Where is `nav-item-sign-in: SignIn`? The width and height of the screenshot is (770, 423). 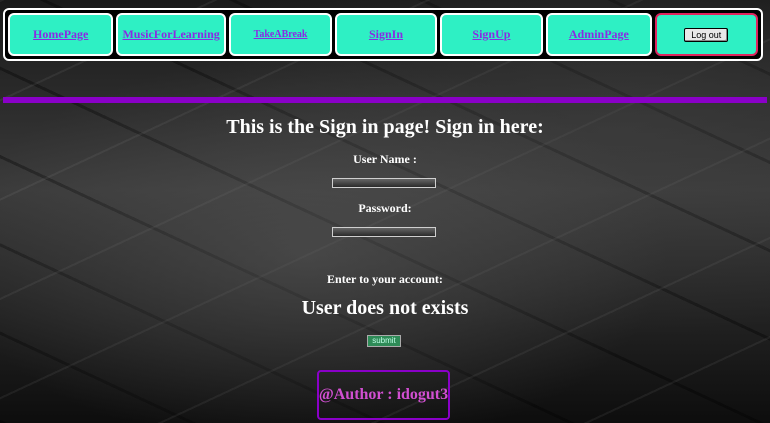 nav-item-sign-in: SignIn is located at coordinates (386, 34).